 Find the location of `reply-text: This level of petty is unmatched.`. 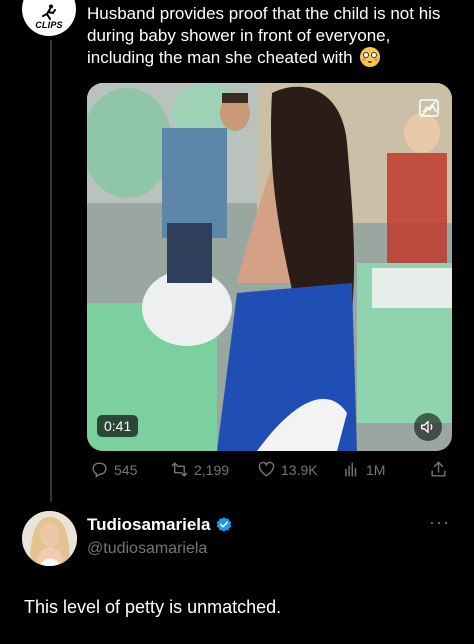

reply-text: This level of petty is unmatched. is located at coordinates (153, 607).